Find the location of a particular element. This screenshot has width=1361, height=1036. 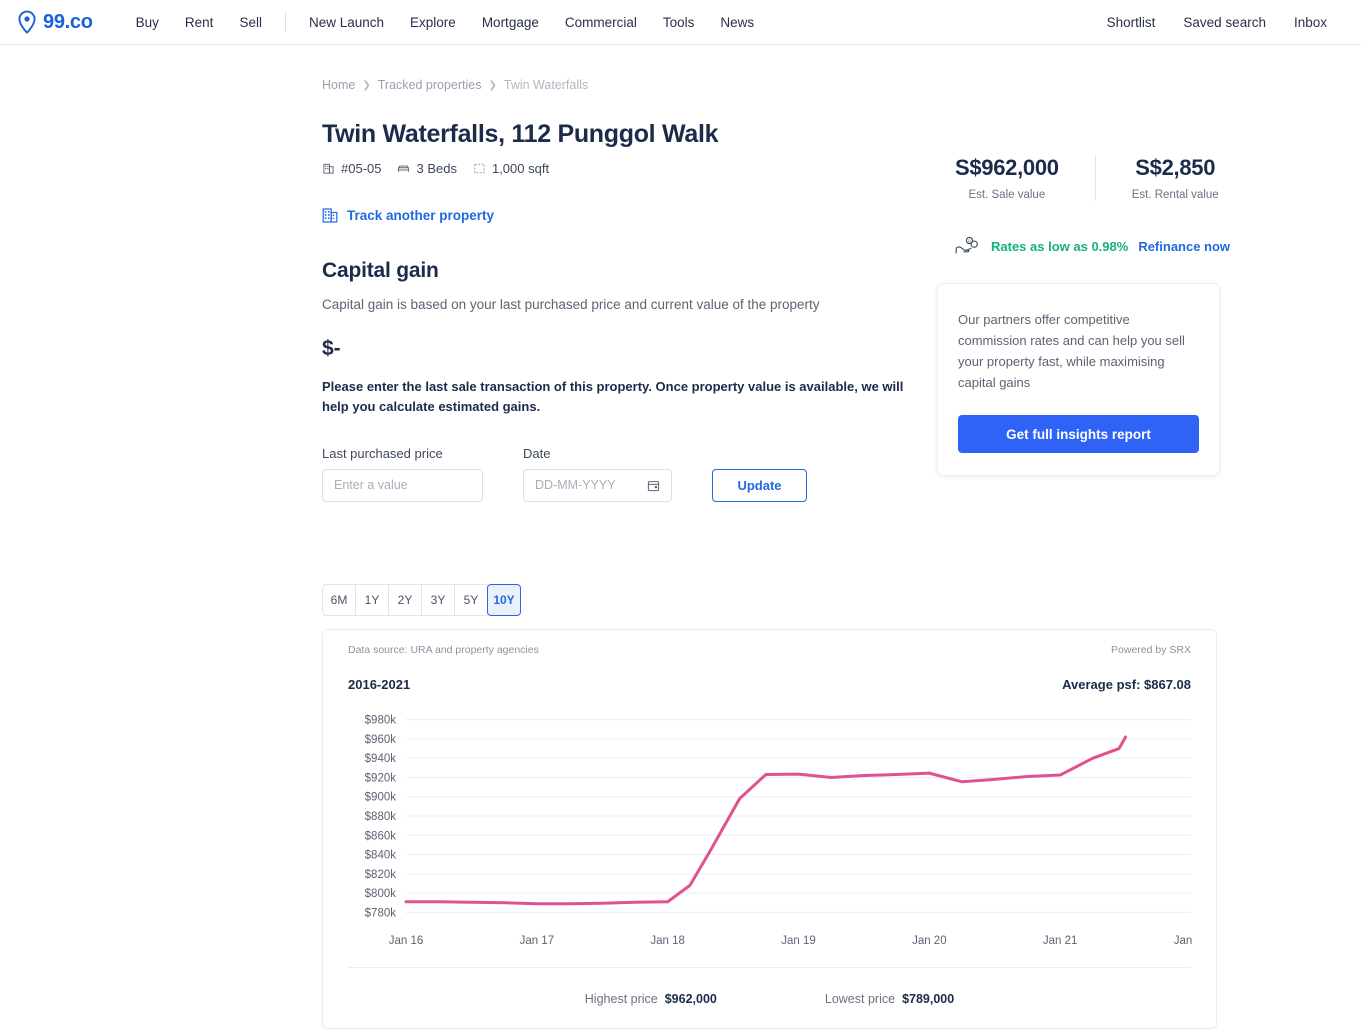

y-axis-tick-label: $900k is located at coordinates (381, 798).